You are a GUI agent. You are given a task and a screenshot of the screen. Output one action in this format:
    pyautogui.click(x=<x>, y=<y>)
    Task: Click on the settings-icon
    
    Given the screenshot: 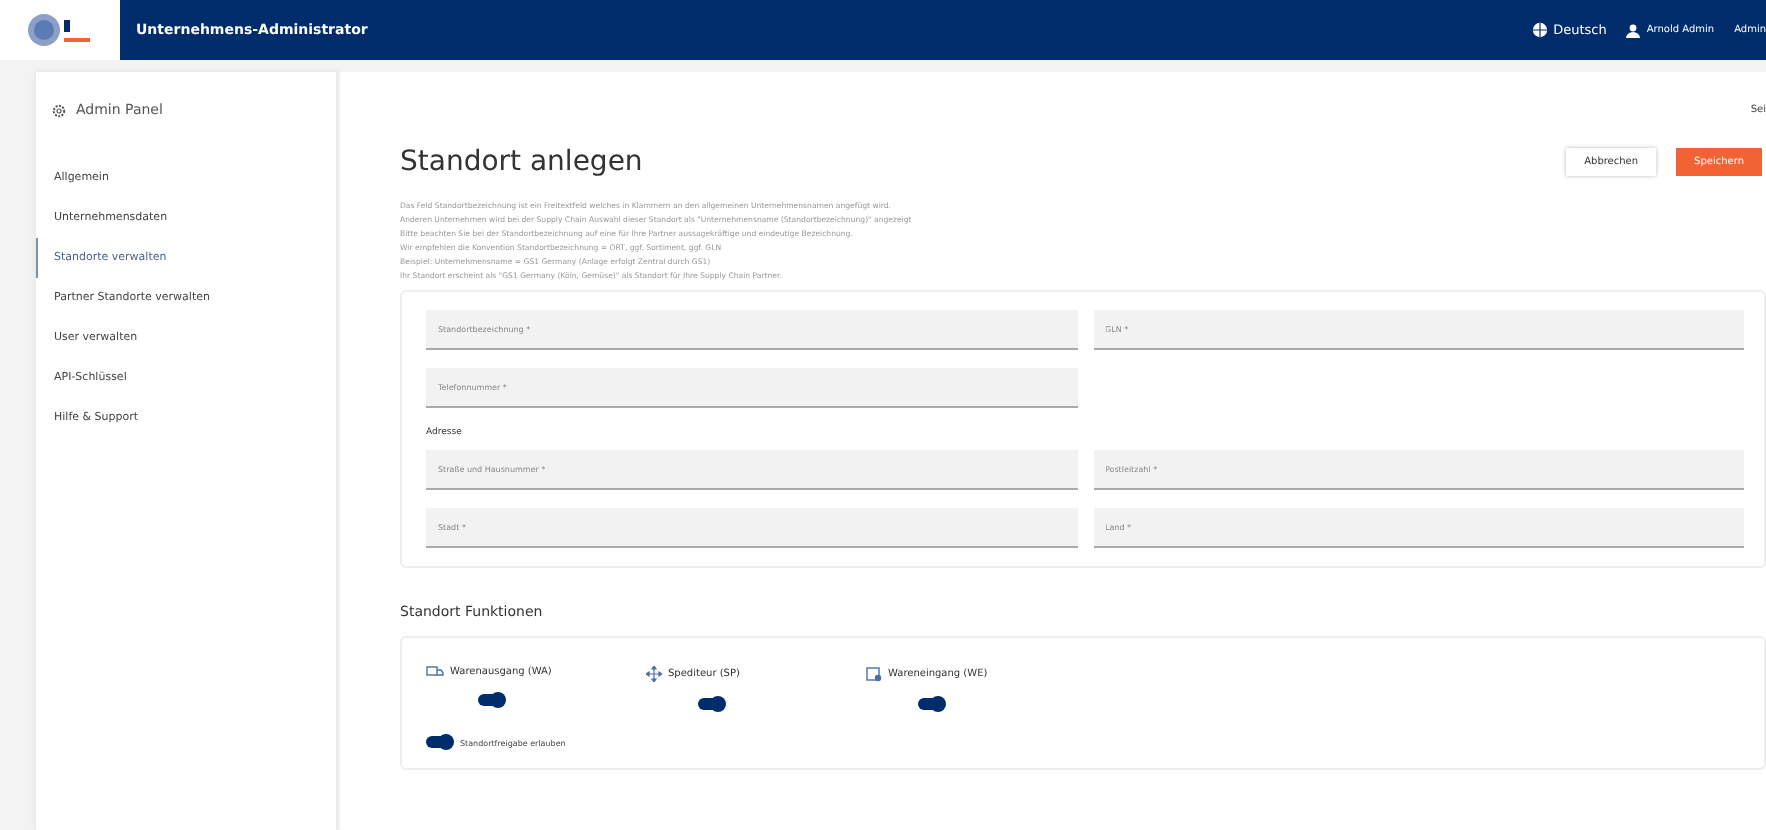 What is the action you would take?
    pyautogui.click(x=59, y=110)
    